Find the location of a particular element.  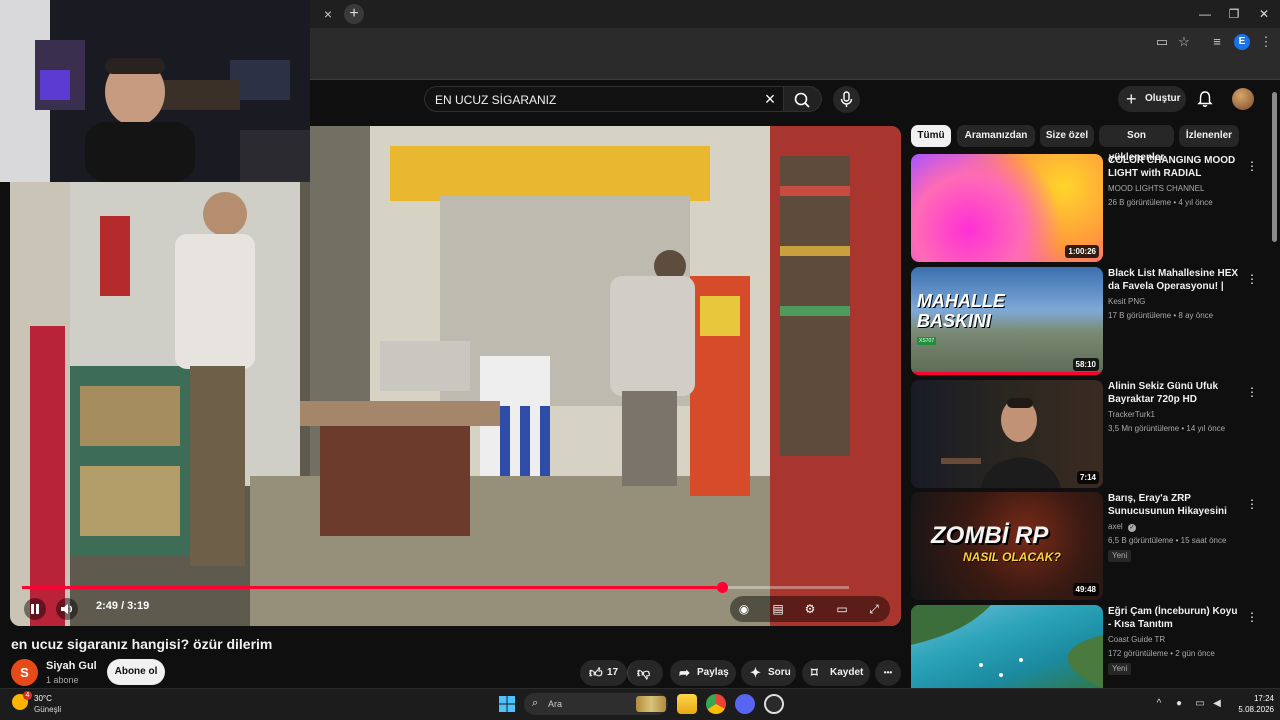

recommended-channel: axel ✓ is located at coordinates (1122, 527).